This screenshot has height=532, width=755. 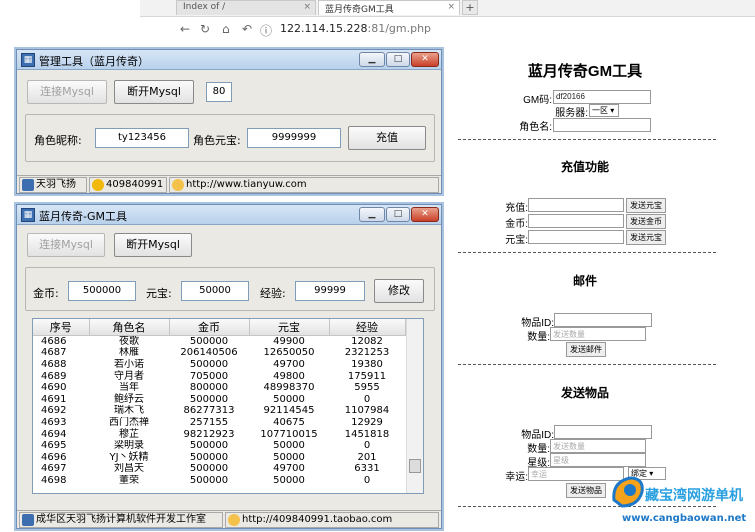 I want to click on undo-icon: ↶, so click(x=247, y=29).